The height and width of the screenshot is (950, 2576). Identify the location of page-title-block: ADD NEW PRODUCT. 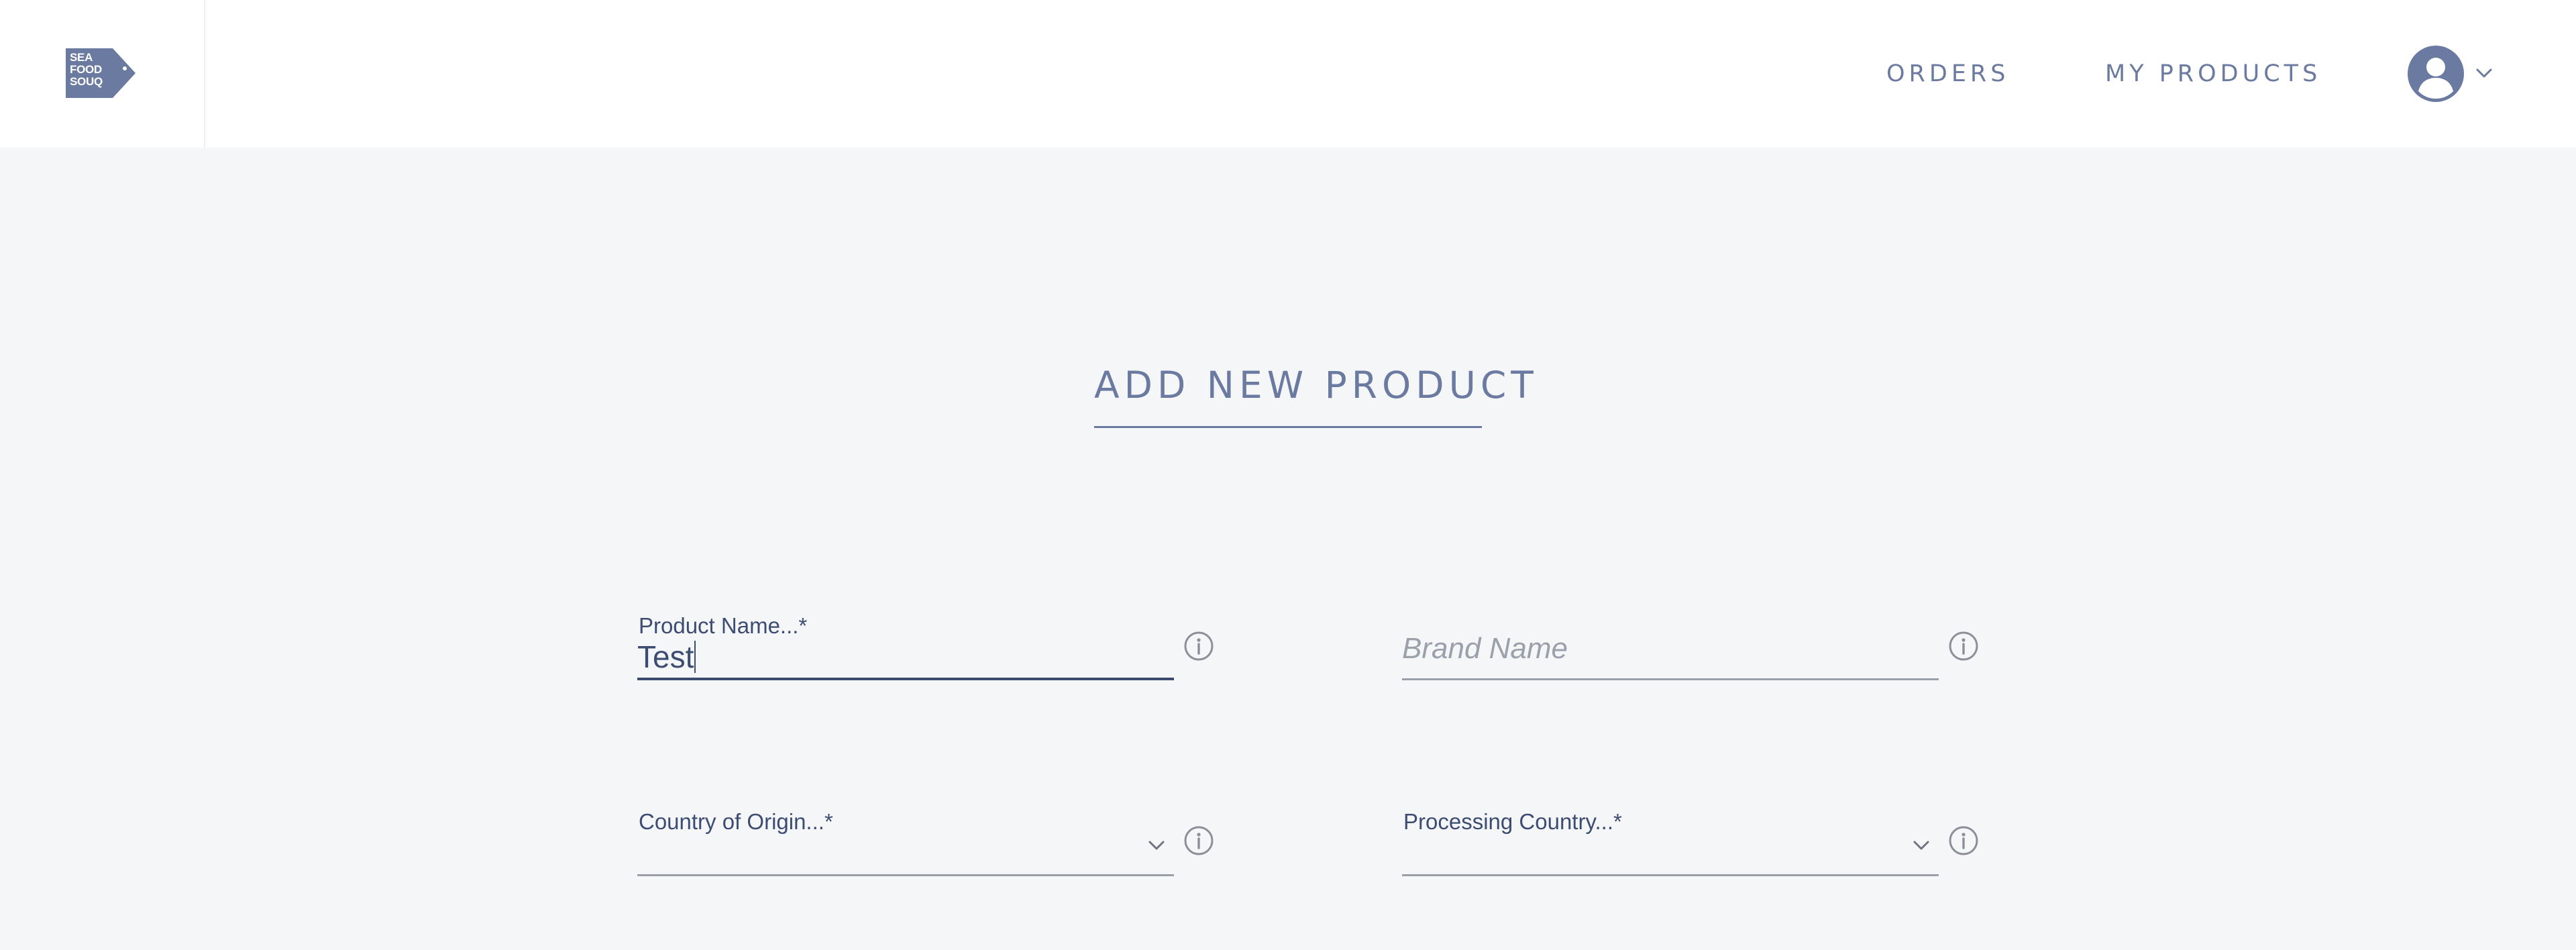
(1316, 394).